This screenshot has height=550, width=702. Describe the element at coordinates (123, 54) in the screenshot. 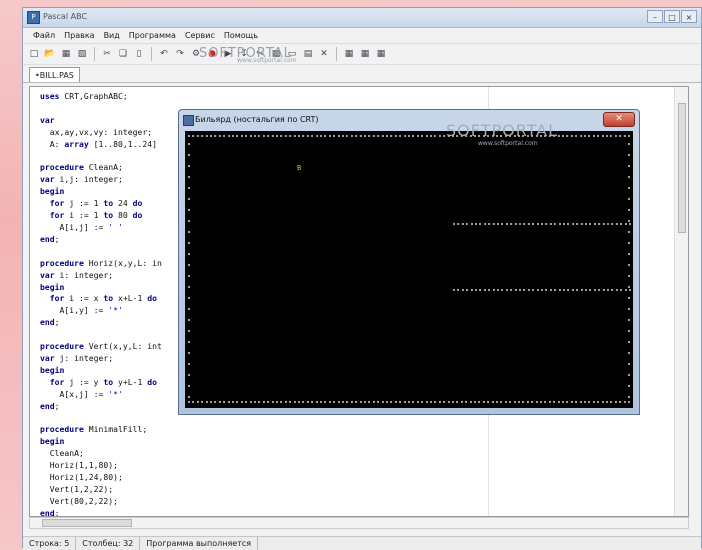

I see `copy-icon: ❏` at that location.